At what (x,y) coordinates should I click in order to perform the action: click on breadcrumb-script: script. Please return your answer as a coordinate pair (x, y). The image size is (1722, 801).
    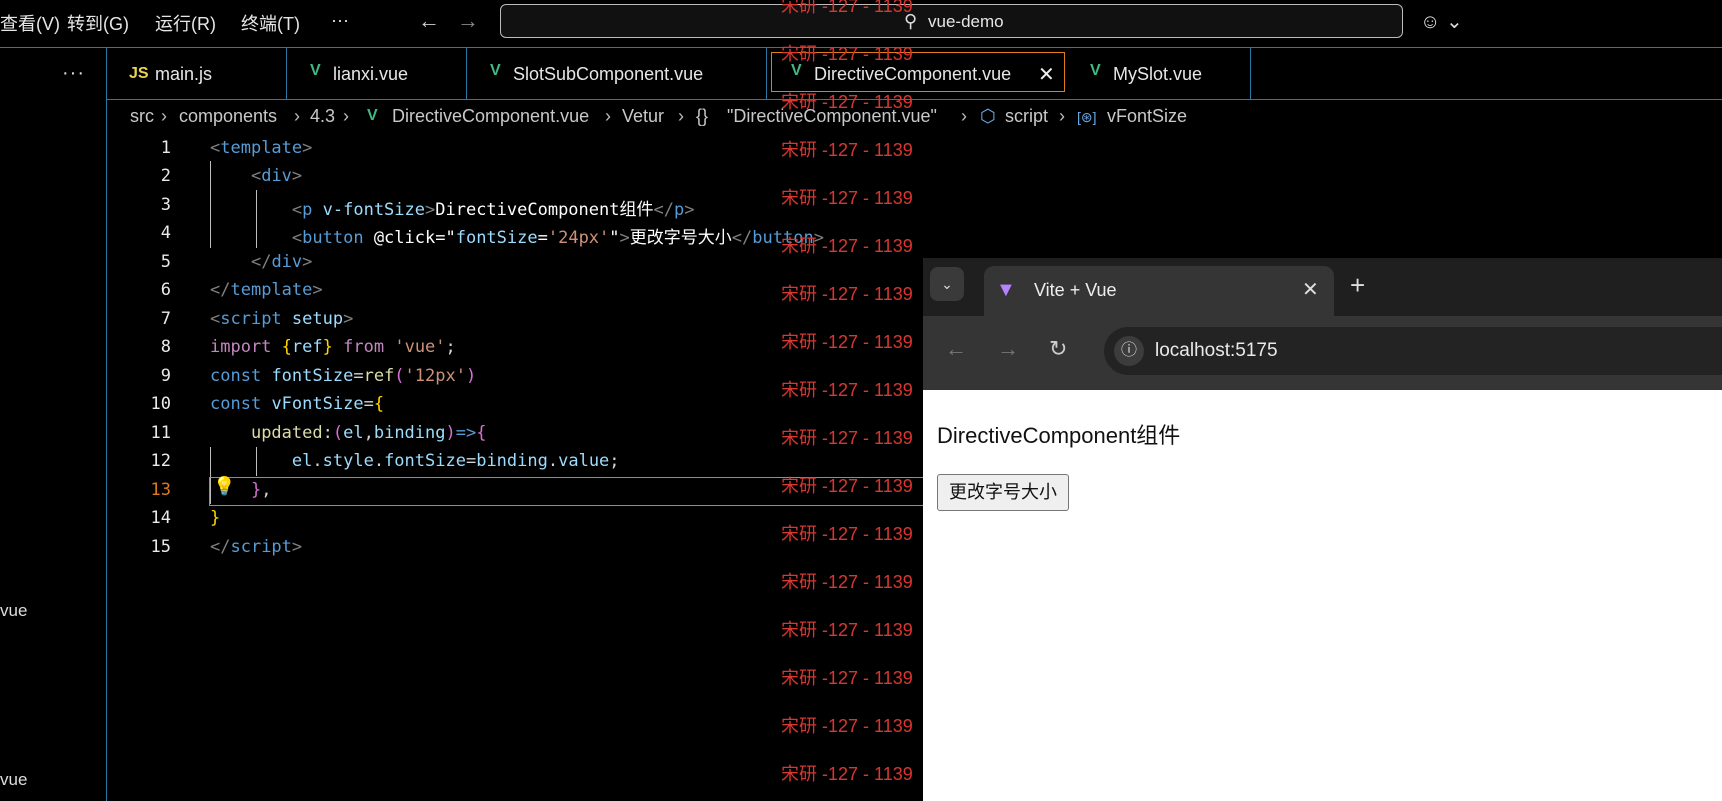
    Looking at the image, I should click on (1026, 116).